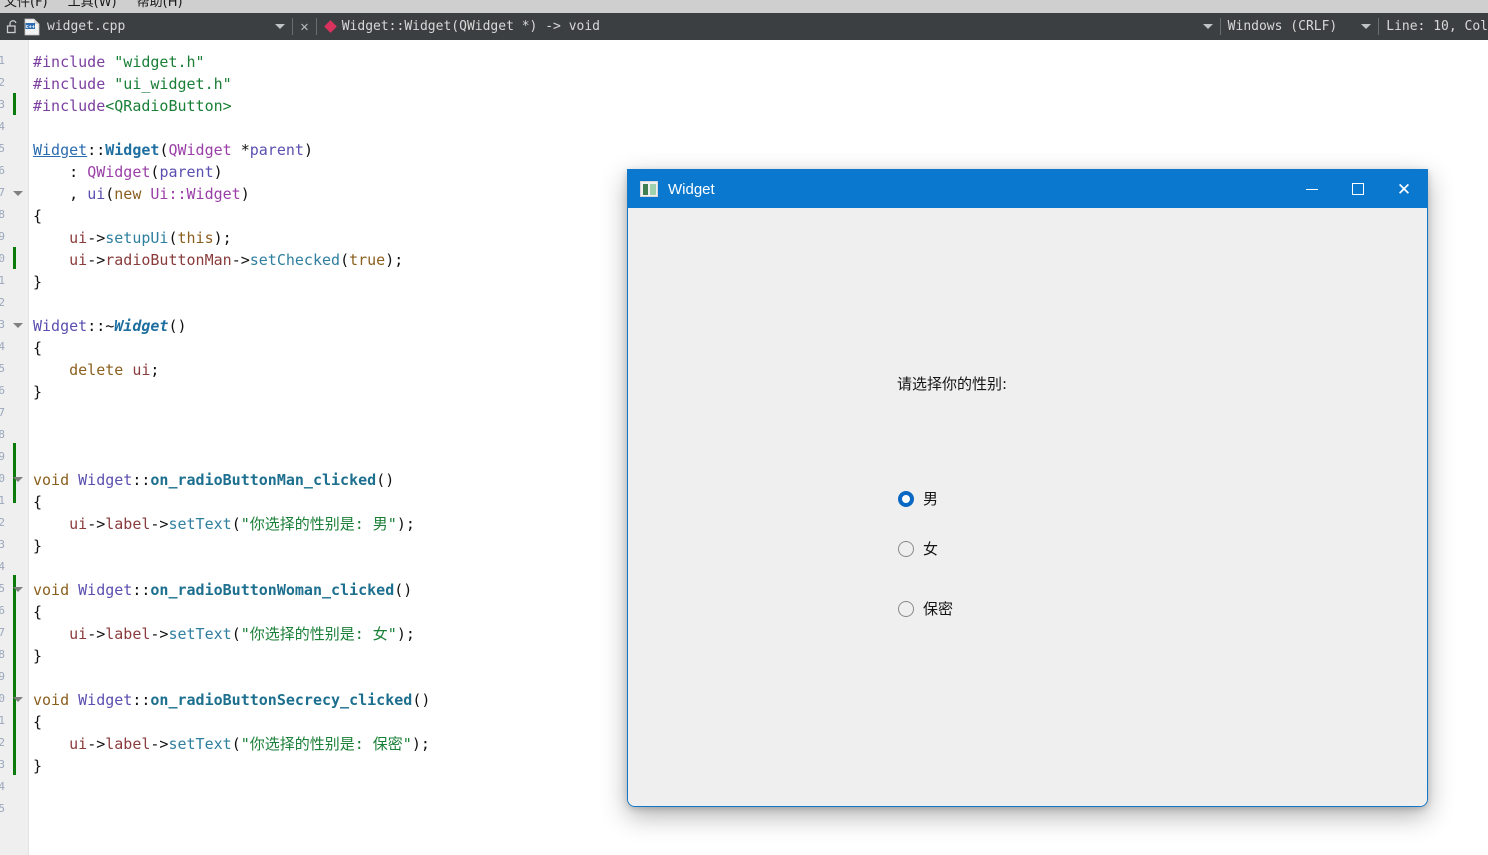  I want to click on code-token: {, so click(38, 612).